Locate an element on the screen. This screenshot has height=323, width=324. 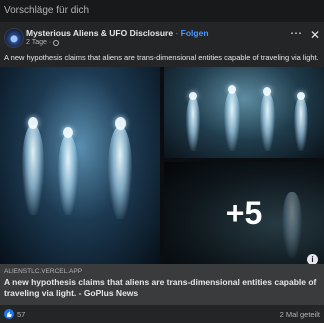
post-meta: 2 Tage · is located at coordinates (43, 42).